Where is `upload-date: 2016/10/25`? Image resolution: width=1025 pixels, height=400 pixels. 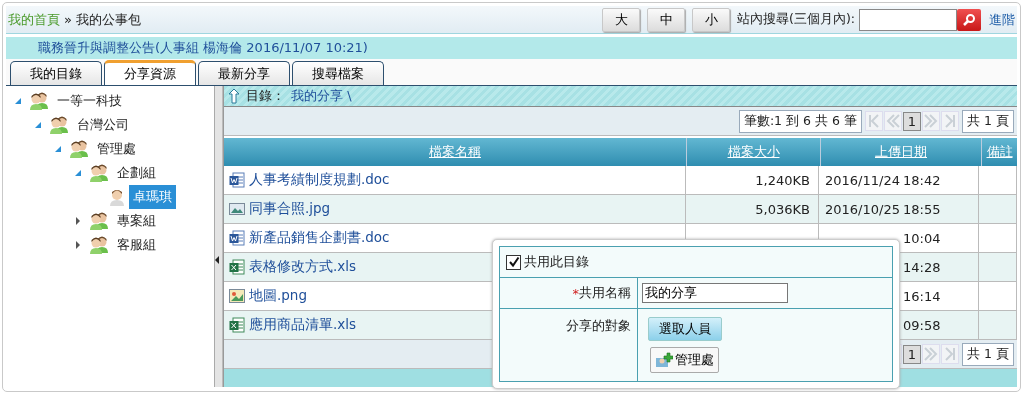
upload-date: 2016/10/25 is located at coordinates (862, 209).